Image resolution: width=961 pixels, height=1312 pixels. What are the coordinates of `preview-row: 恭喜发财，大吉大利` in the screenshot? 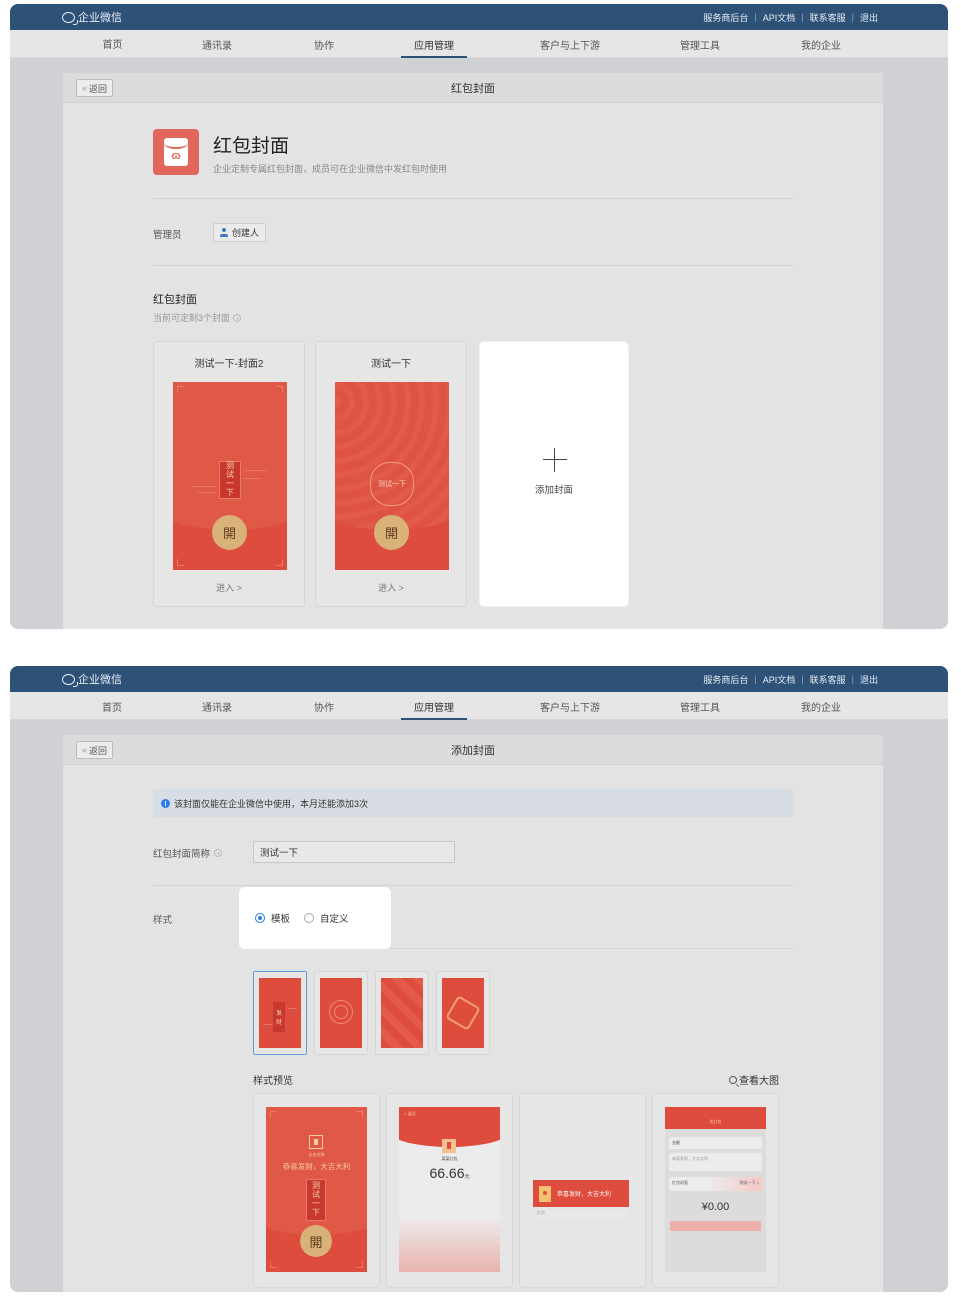 It's located at (715, 1162).